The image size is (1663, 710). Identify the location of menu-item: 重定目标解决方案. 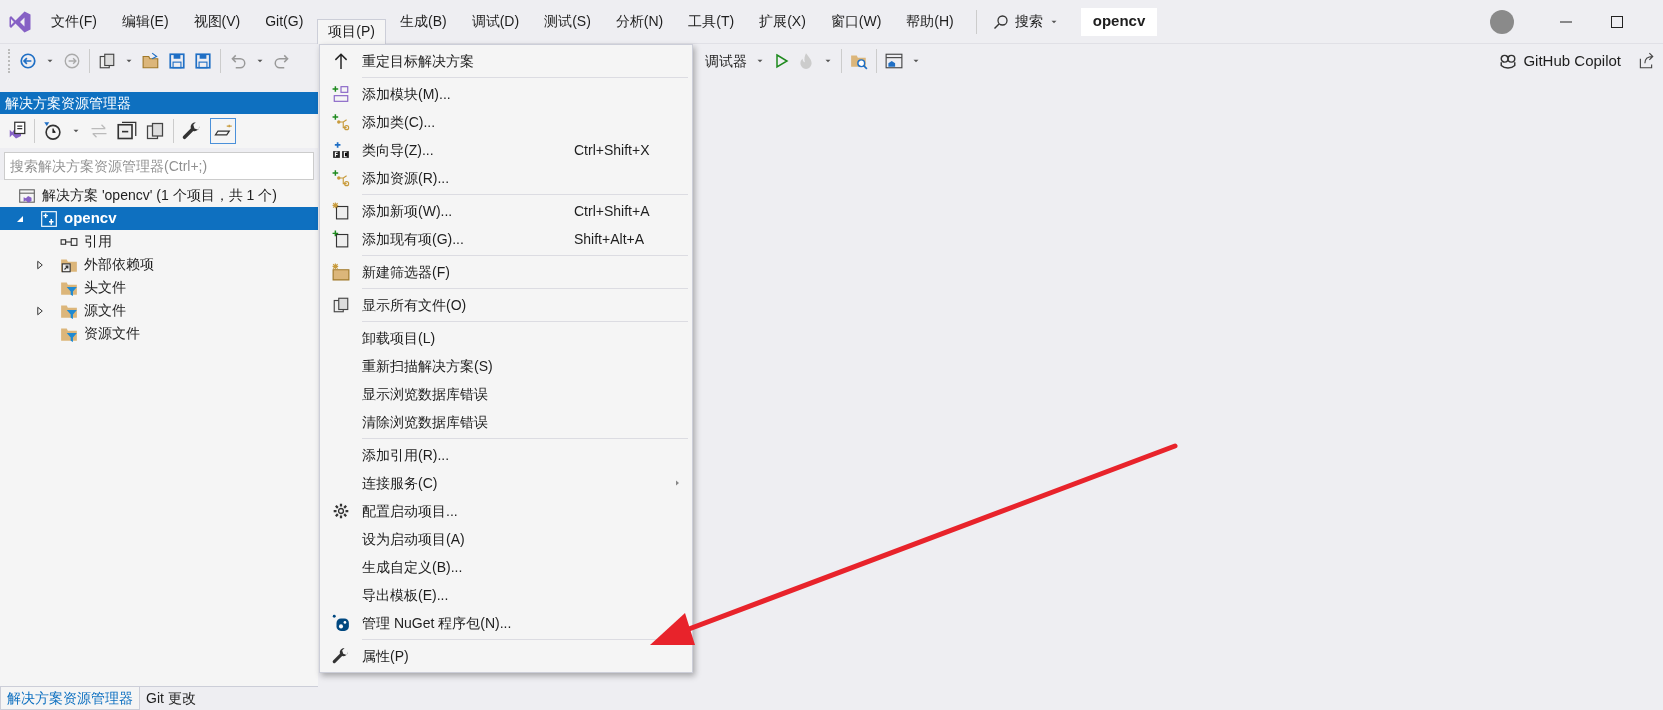
(465, 61).